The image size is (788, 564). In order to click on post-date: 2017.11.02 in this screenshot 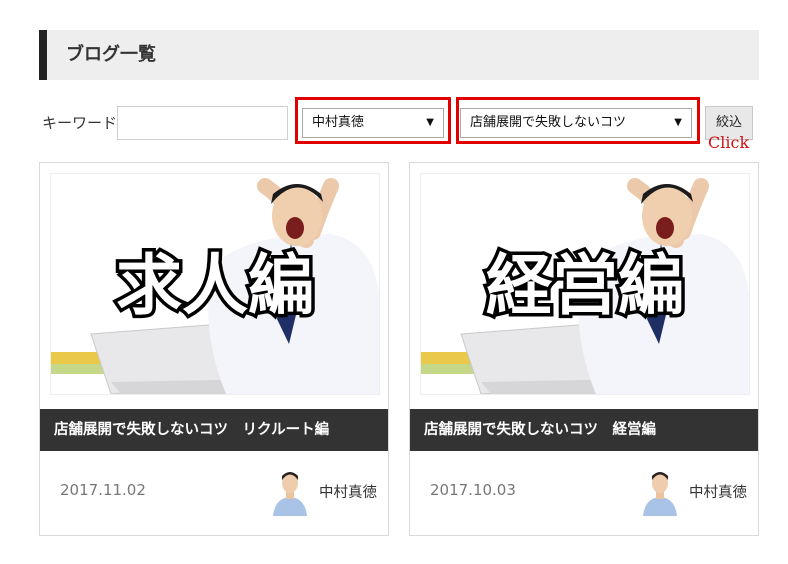, I will do `click(103, 490)`.